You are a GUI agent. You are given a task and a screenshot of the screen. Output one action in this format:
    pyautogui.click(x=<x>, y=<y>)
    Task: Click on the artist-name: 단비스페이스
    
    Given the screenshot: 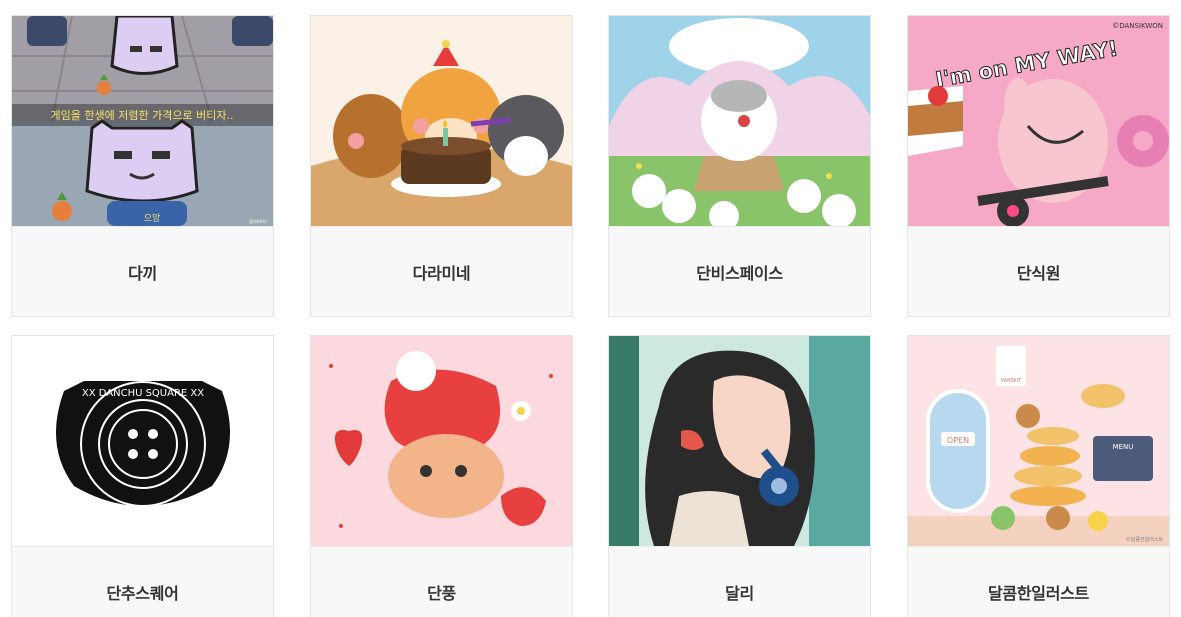 What is the action you would take?
    pyautogui.click(x=739, y=272)
    